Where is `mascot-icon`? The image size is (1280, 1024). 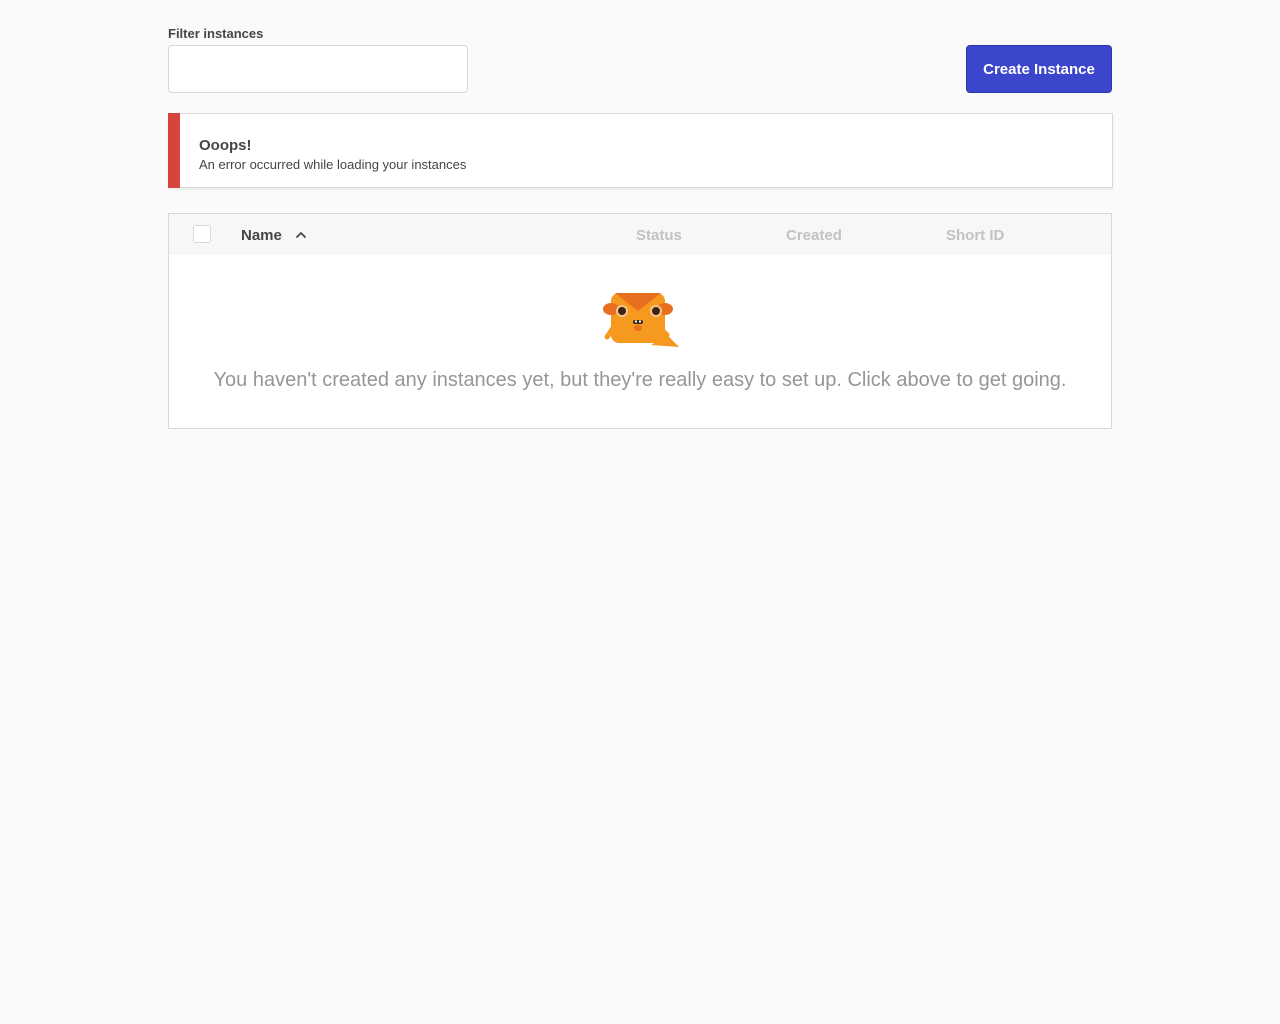
mascot-icon is located at coordinates (641, 320).